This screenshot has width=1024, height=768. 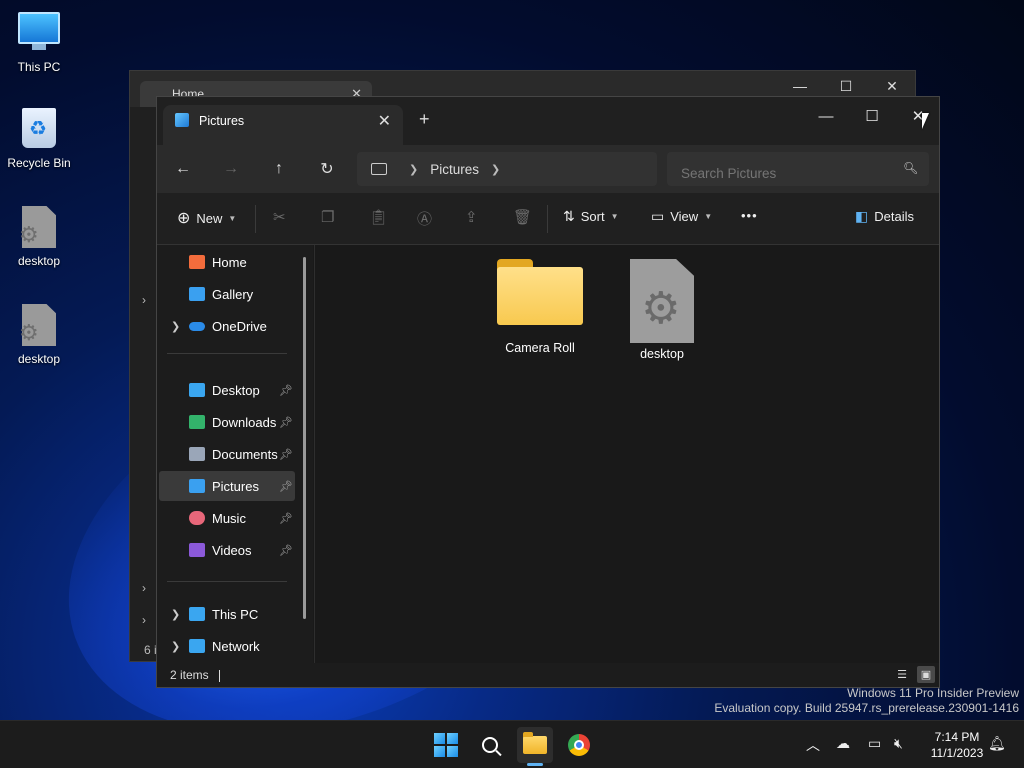 I want to click on search-icon: 🔍︎, so click(x=910, y=168).